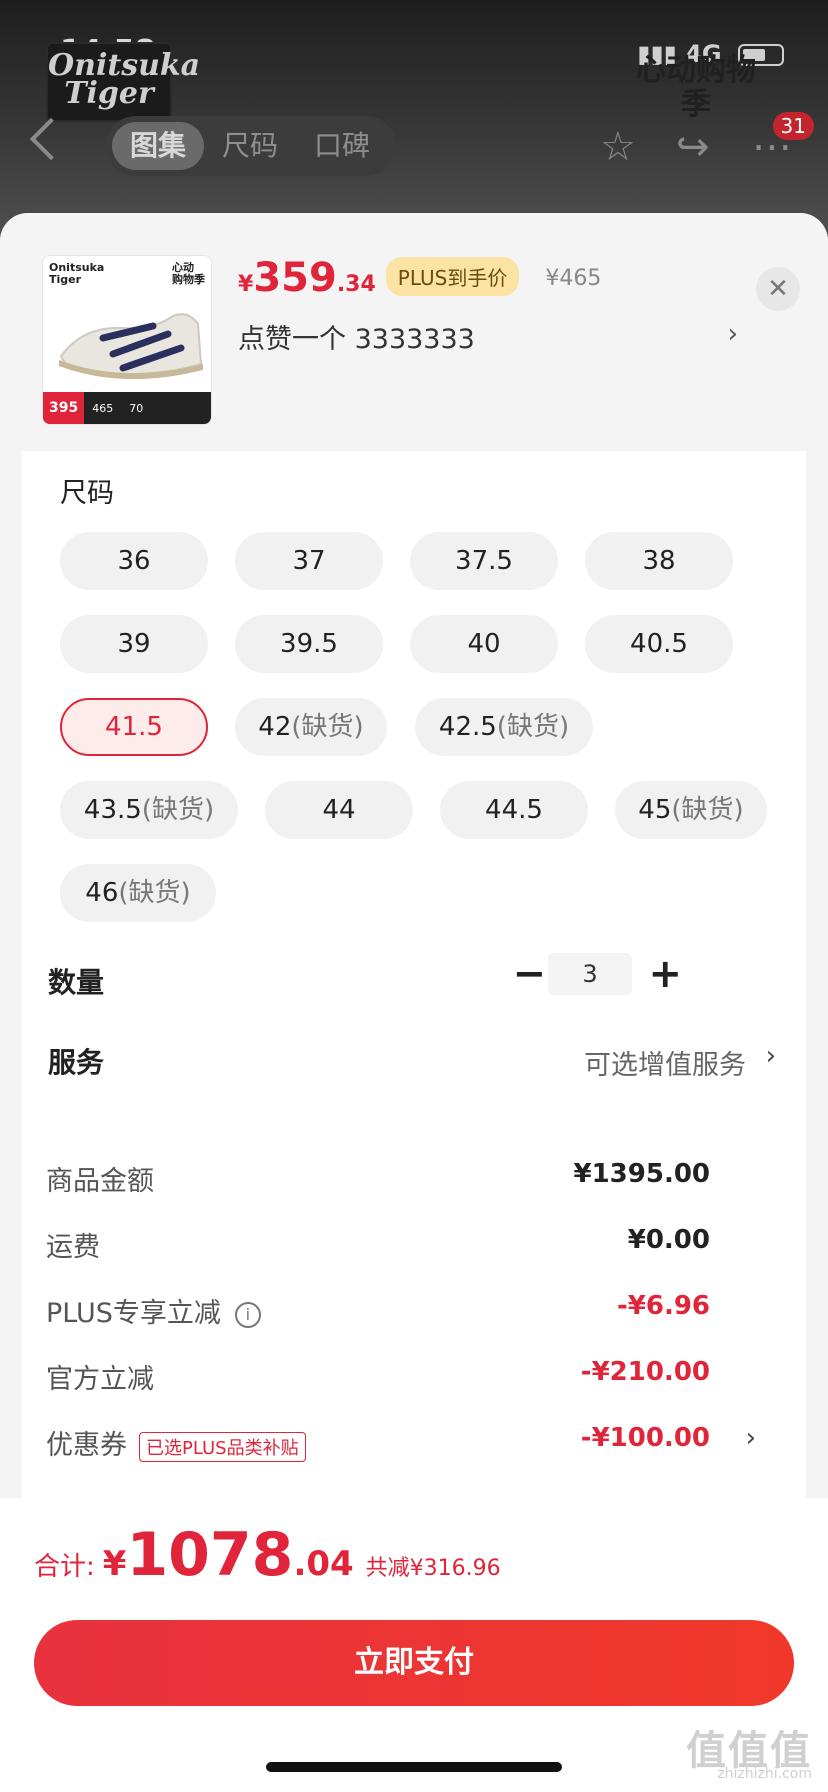  I want to click on size-label: 44, so click(339, 810).